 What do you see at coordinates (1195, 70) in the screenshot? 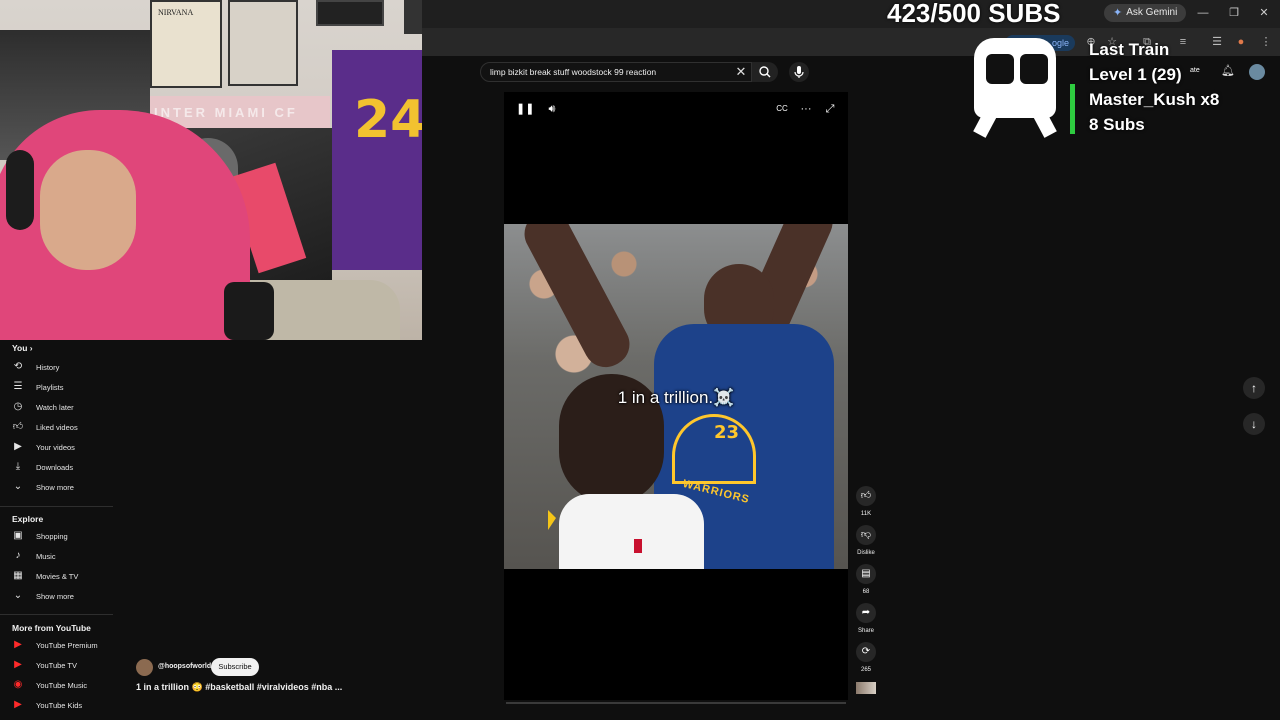
I see `create-button-label: ate` at bounding box center [1195, 70].